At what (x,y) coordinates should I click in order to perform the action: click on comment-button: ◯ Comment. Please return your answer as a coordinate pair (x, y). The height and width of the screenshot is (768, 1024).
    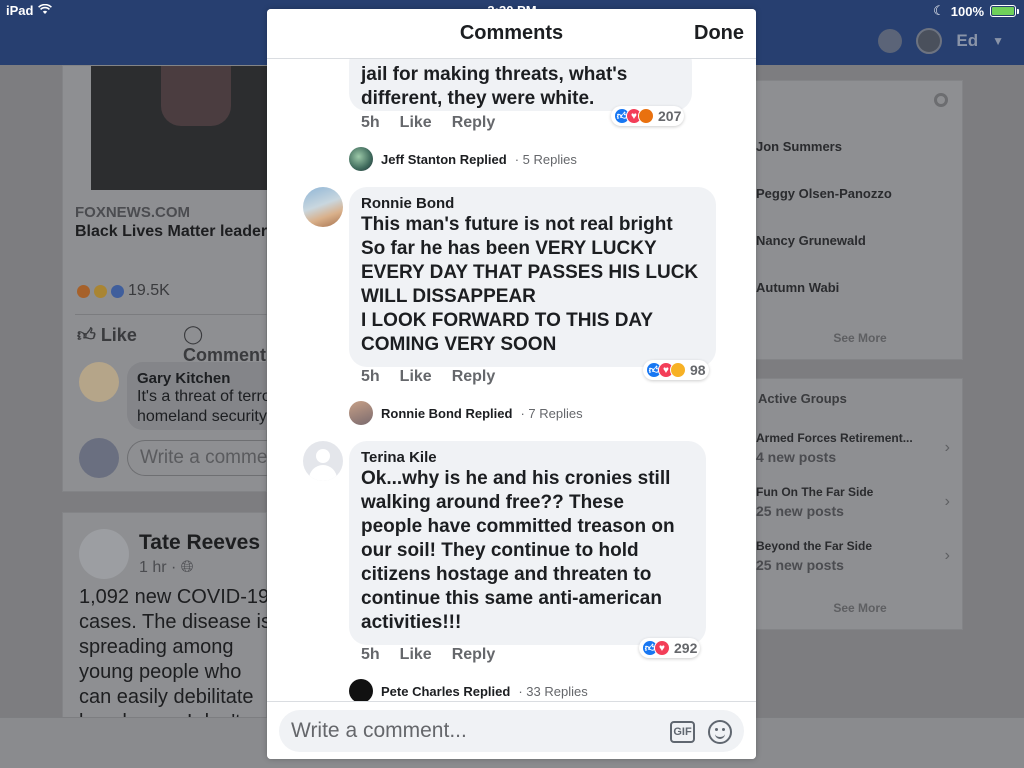
    Looking at the image, I should click on (224, 345).